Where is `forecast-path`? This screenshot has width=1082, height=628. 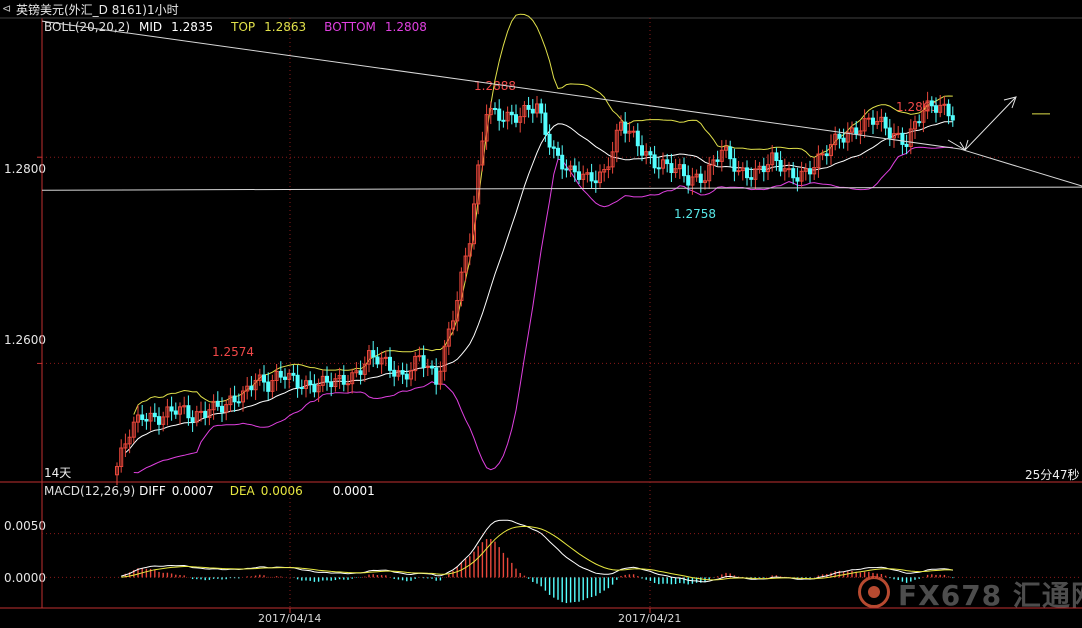 forecast-path is located at coordinates (981, 124).